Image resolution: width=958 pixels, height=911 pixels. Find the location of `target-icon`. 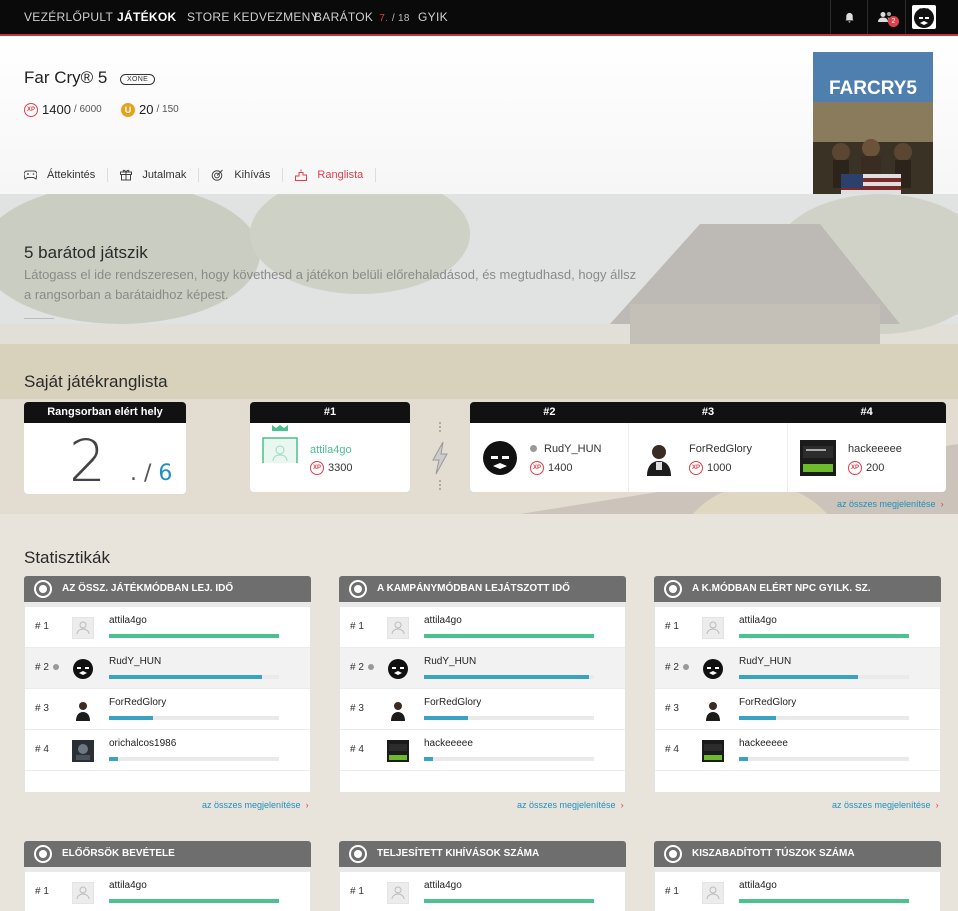

target-icon is located at coordinates (217, 175).